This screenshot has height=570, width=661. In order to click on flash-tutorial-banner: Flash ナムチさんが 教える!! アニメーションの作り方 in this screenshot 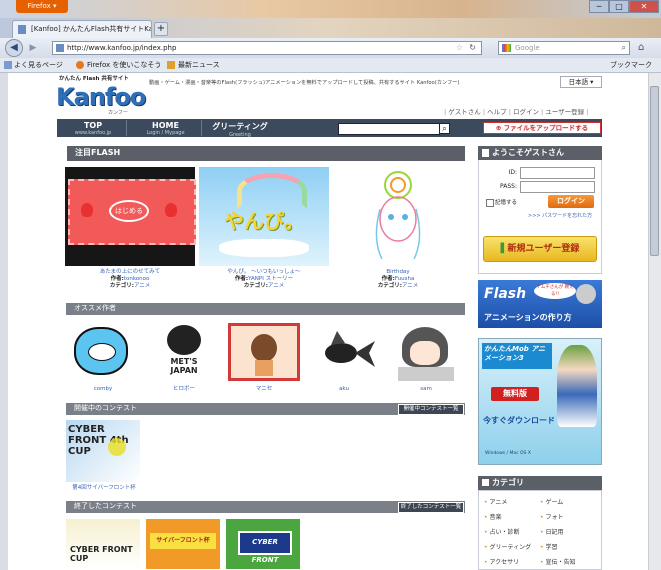, I will do `click(540, 304)`.